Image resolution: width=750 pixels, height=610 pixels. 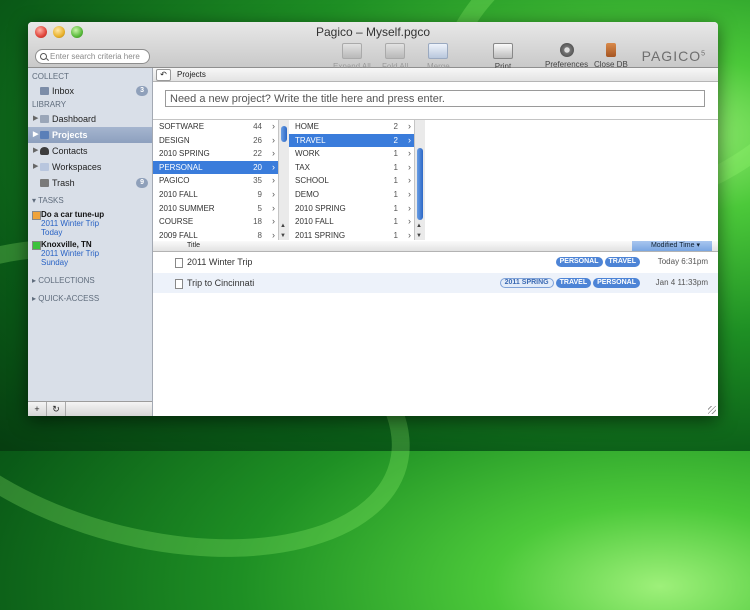 What do you see at coordinates (320, 235) in the screenshot?
I see `subtag-label: 2011 SPRING` at bounding box center [320, 235].